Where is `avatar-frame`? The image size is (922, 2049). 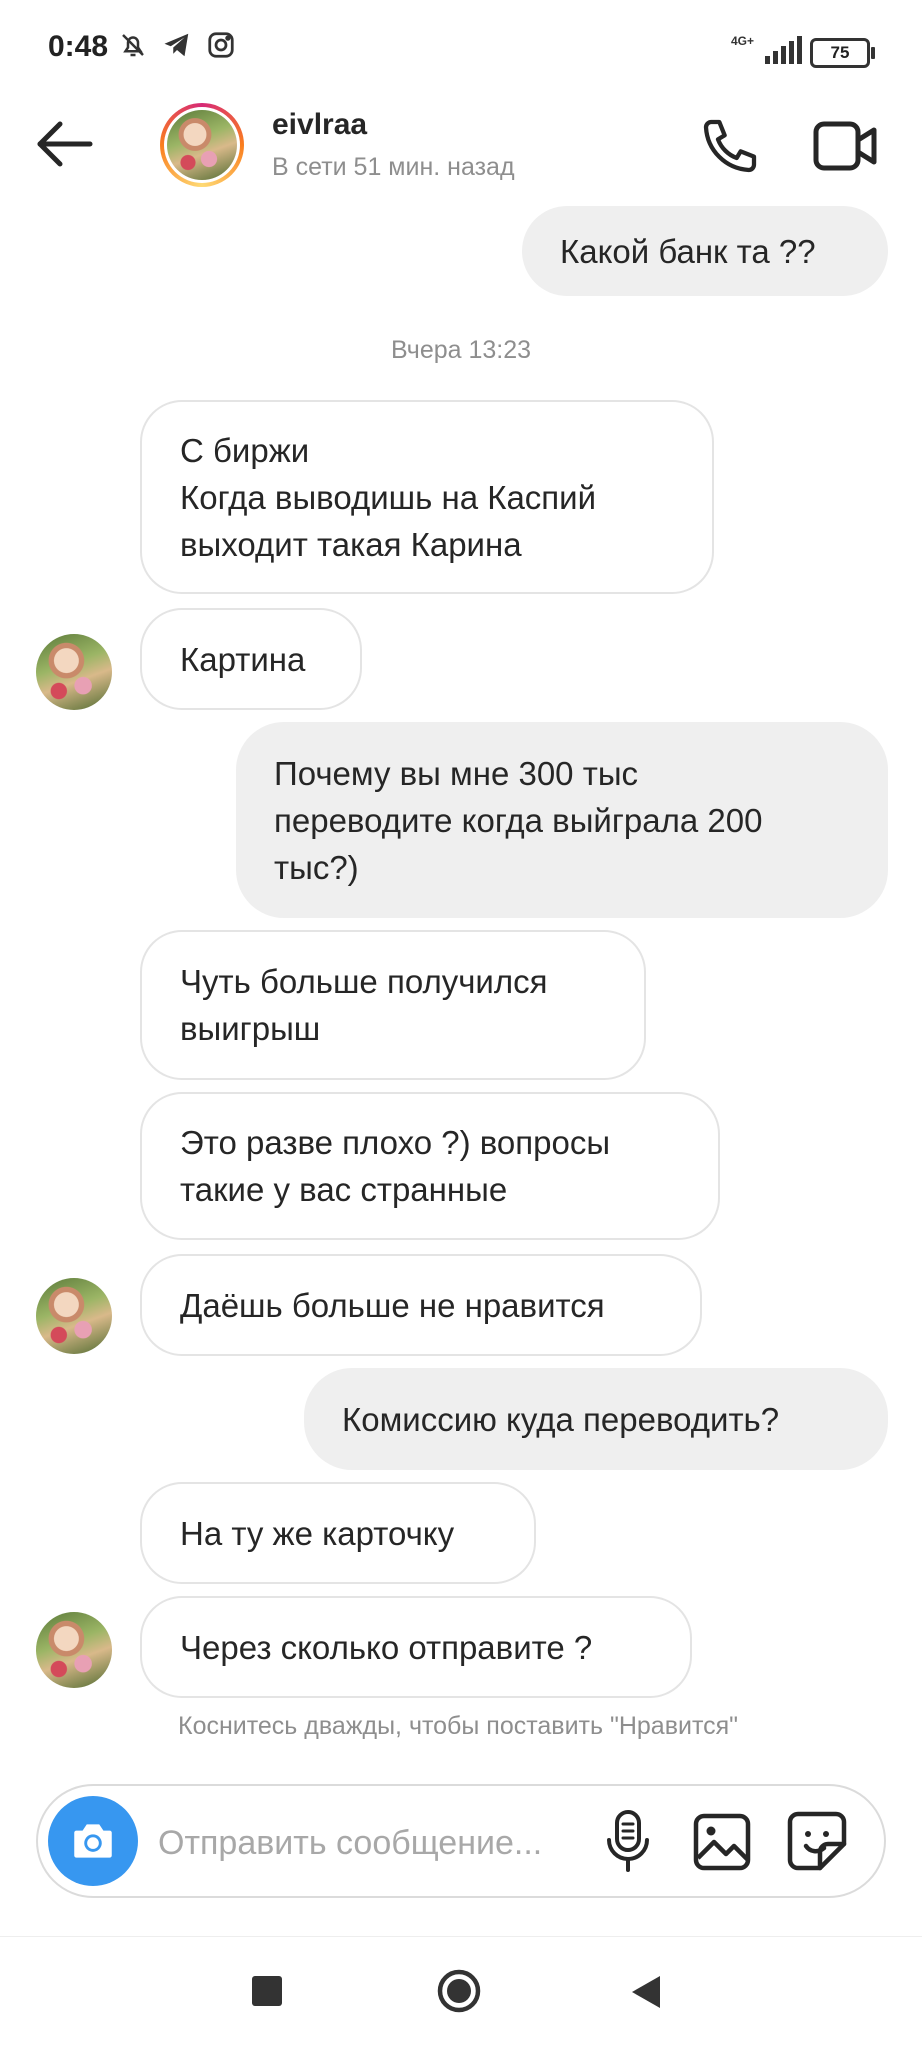 avatar-frame is located at coordinates (202, 145).